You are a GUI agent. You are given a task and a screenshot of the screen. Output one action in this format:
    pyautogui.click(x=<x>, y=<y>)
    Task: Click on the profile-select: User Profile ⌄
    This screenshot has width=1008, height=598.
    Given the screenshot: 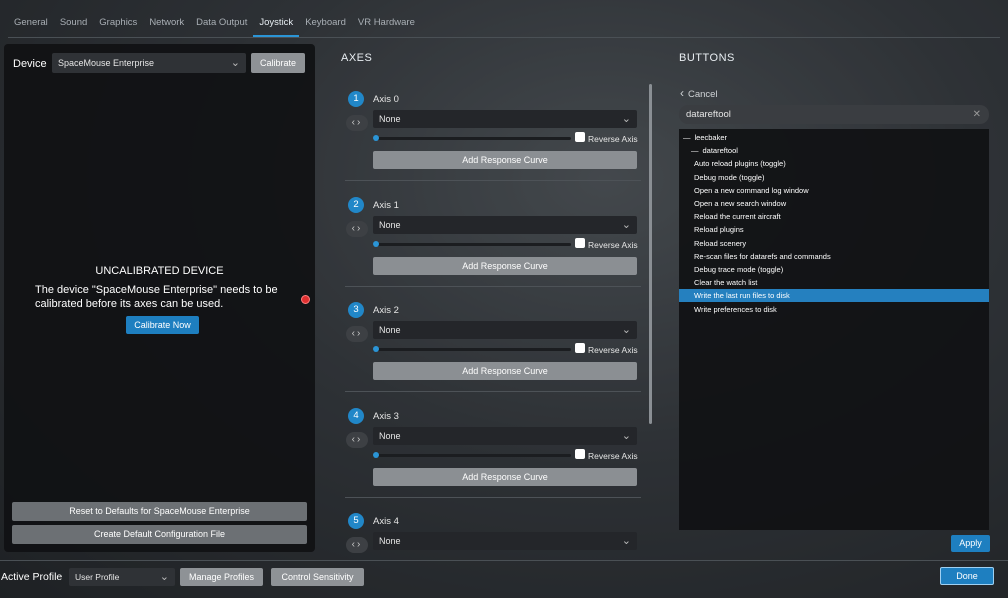 What is the action you would take?
    pyautogui.click(x=122, y=577)
    